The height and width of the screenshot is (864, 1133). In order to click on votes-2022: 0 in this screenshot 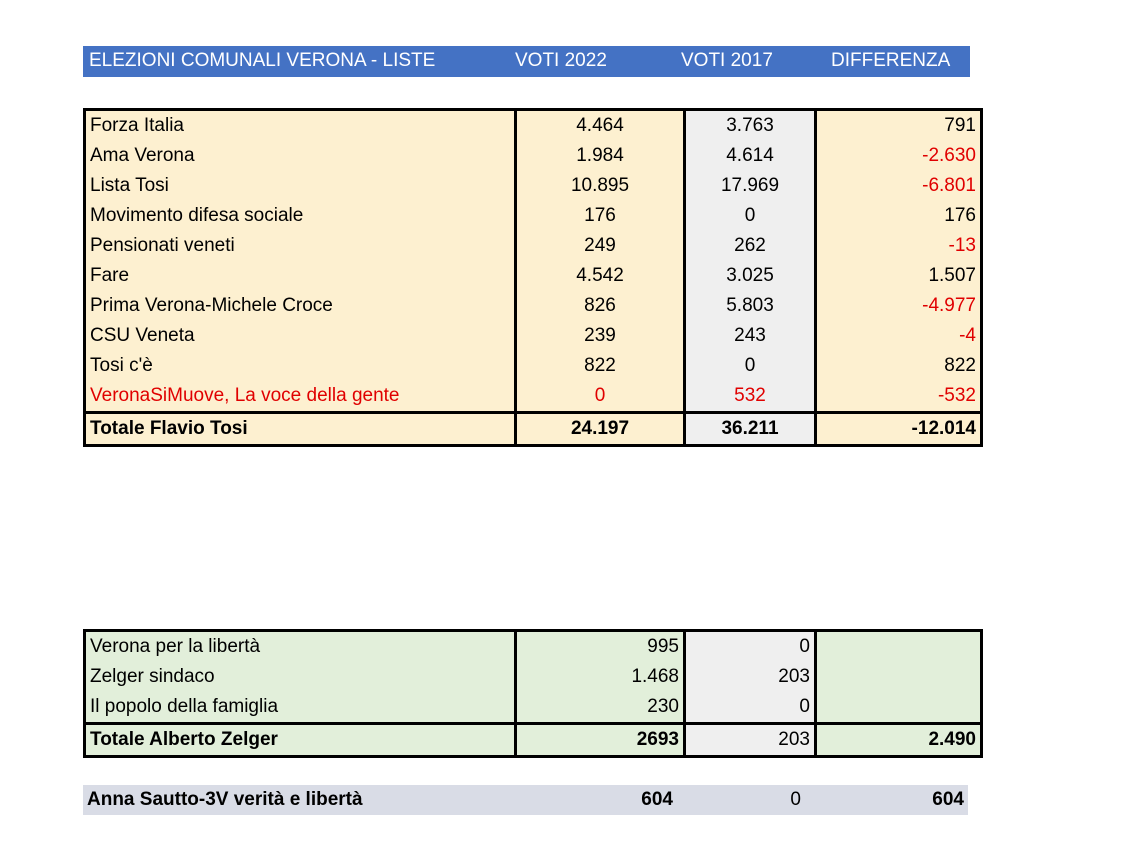, I will do `click(600, 397)`.